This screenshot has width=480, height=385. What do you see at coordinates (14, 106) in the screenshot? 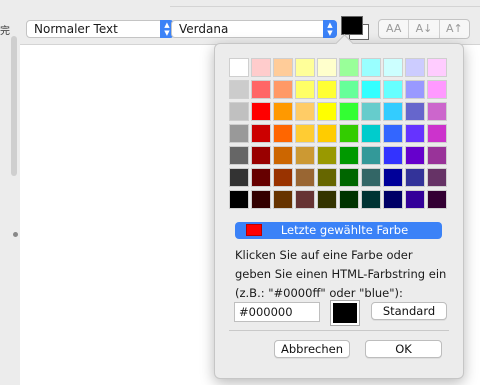
I see `gutter-scrollbar` at bounding box center [14, 106].